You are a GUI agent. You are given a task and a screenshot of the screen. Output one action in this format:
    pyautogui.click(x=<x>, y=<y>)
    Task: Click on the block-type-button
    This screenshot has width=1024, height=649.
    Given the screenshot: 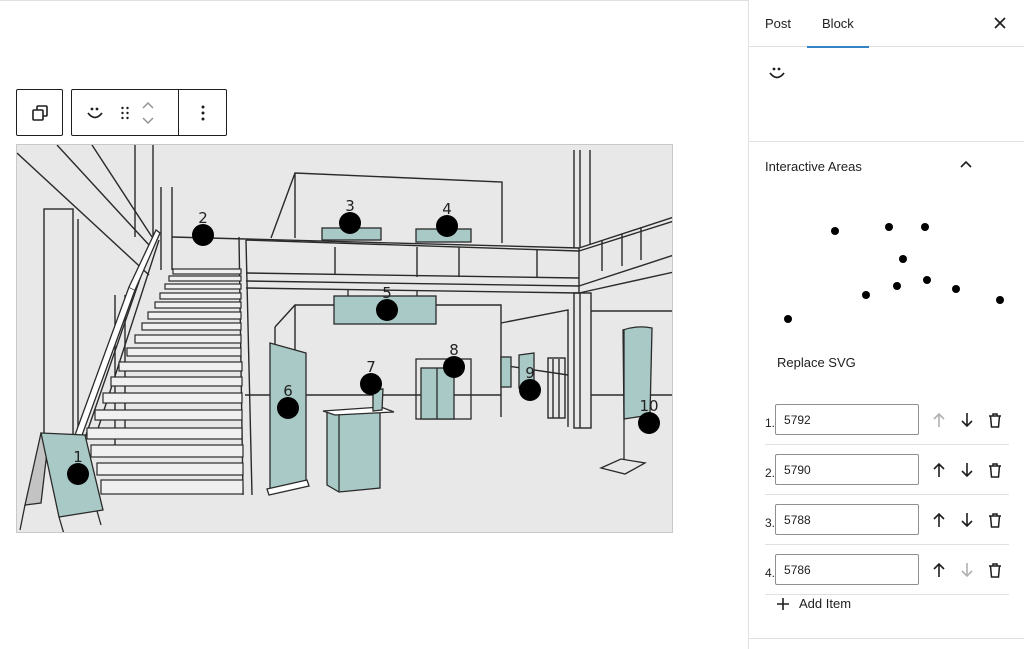 What is the action you would take?
    pyautogui.click(x=95, y=112)
    